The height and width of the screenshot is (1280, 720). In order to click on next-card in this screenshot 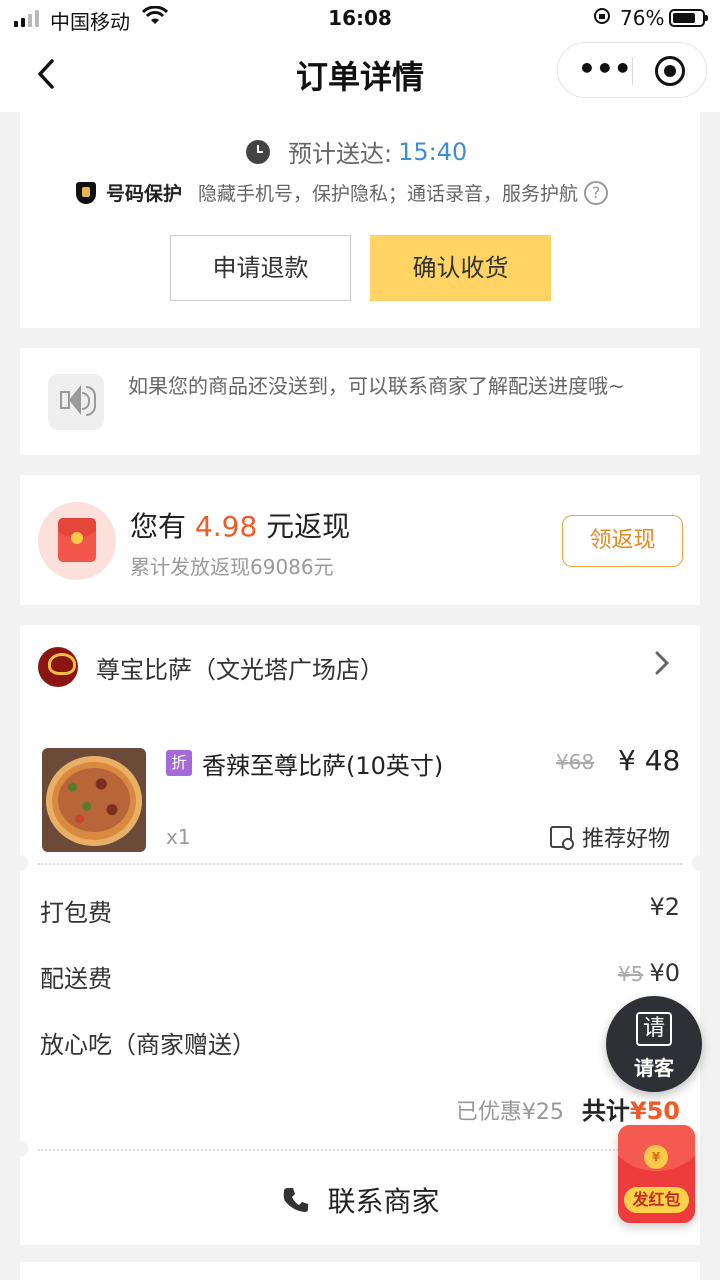, I will do `click(360, 1271)`.